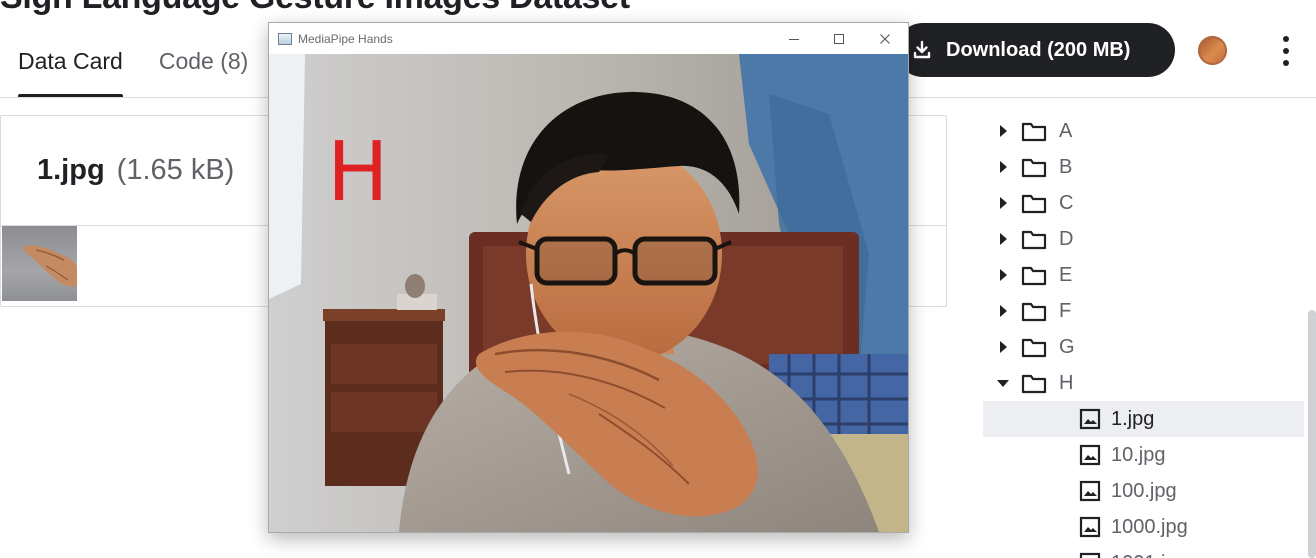 The image size is (1316, 558). I want to click on avatar, so click(1212, 50).